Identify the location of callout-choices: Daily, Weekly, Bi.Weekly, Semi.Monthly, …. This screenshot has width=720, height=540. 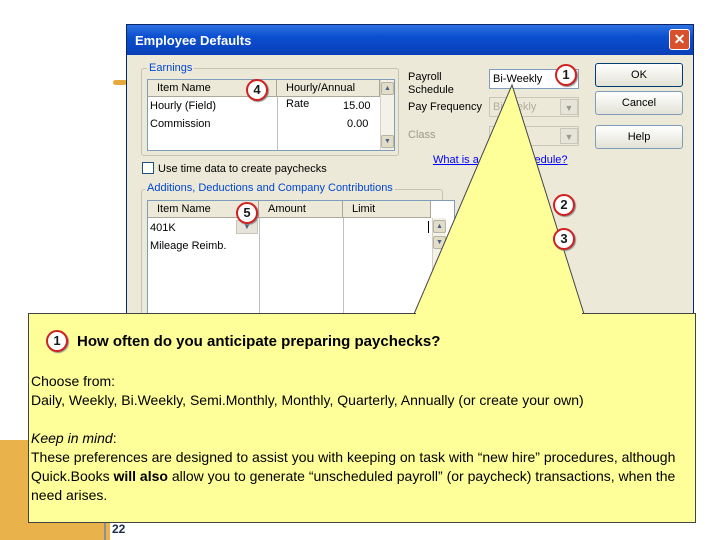
(307, 400).